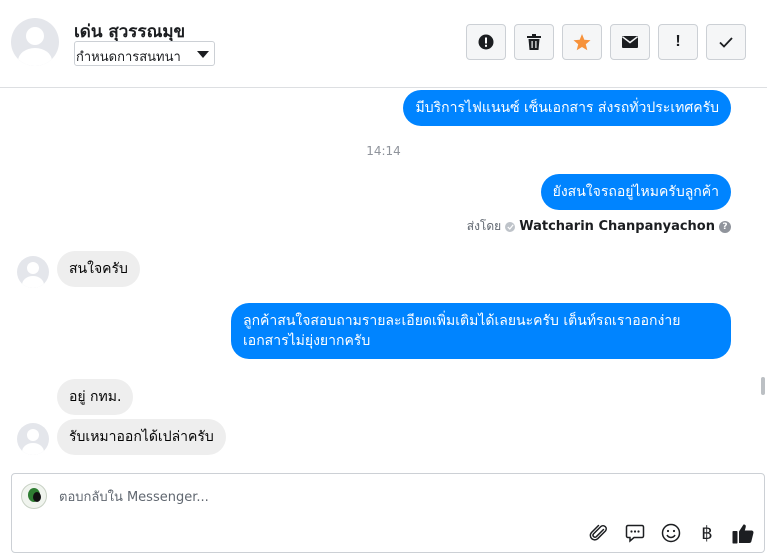  Describe the element at coordinates (617, 226) in the screenshot. I see `sender-name: Watcharin Chanpanyachon` at that location.